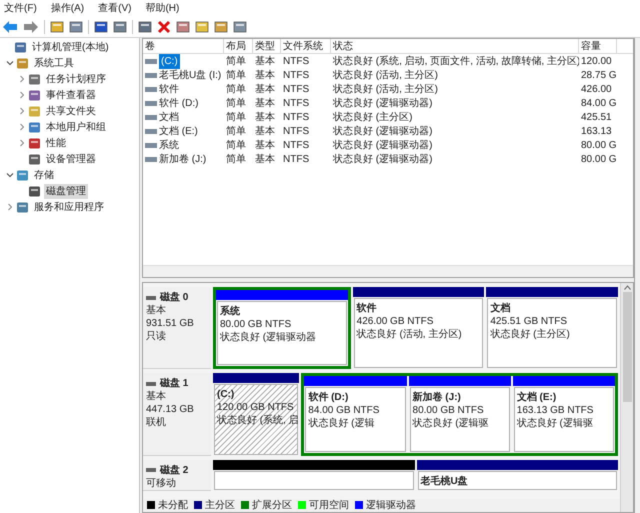 The width and height of the screenshot is (640, 513). Describe the element at coordinates (256, 407) in the screenshot. I see `partition-info: 120.00 GB NTFS` at that location.